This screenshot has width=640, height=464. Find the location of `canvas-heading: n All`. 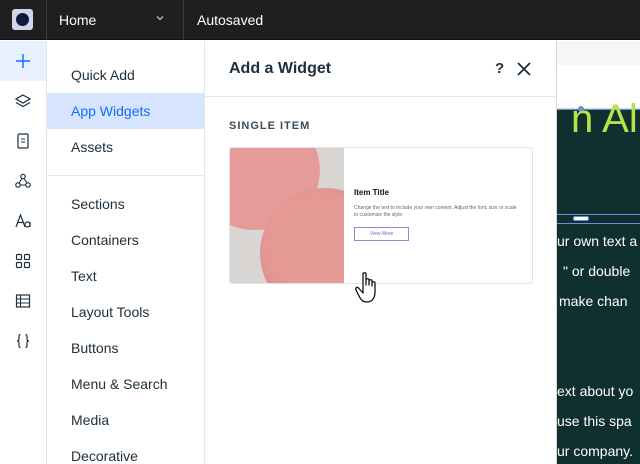

canvas-heading: n All is located at coordinates (605, 119).